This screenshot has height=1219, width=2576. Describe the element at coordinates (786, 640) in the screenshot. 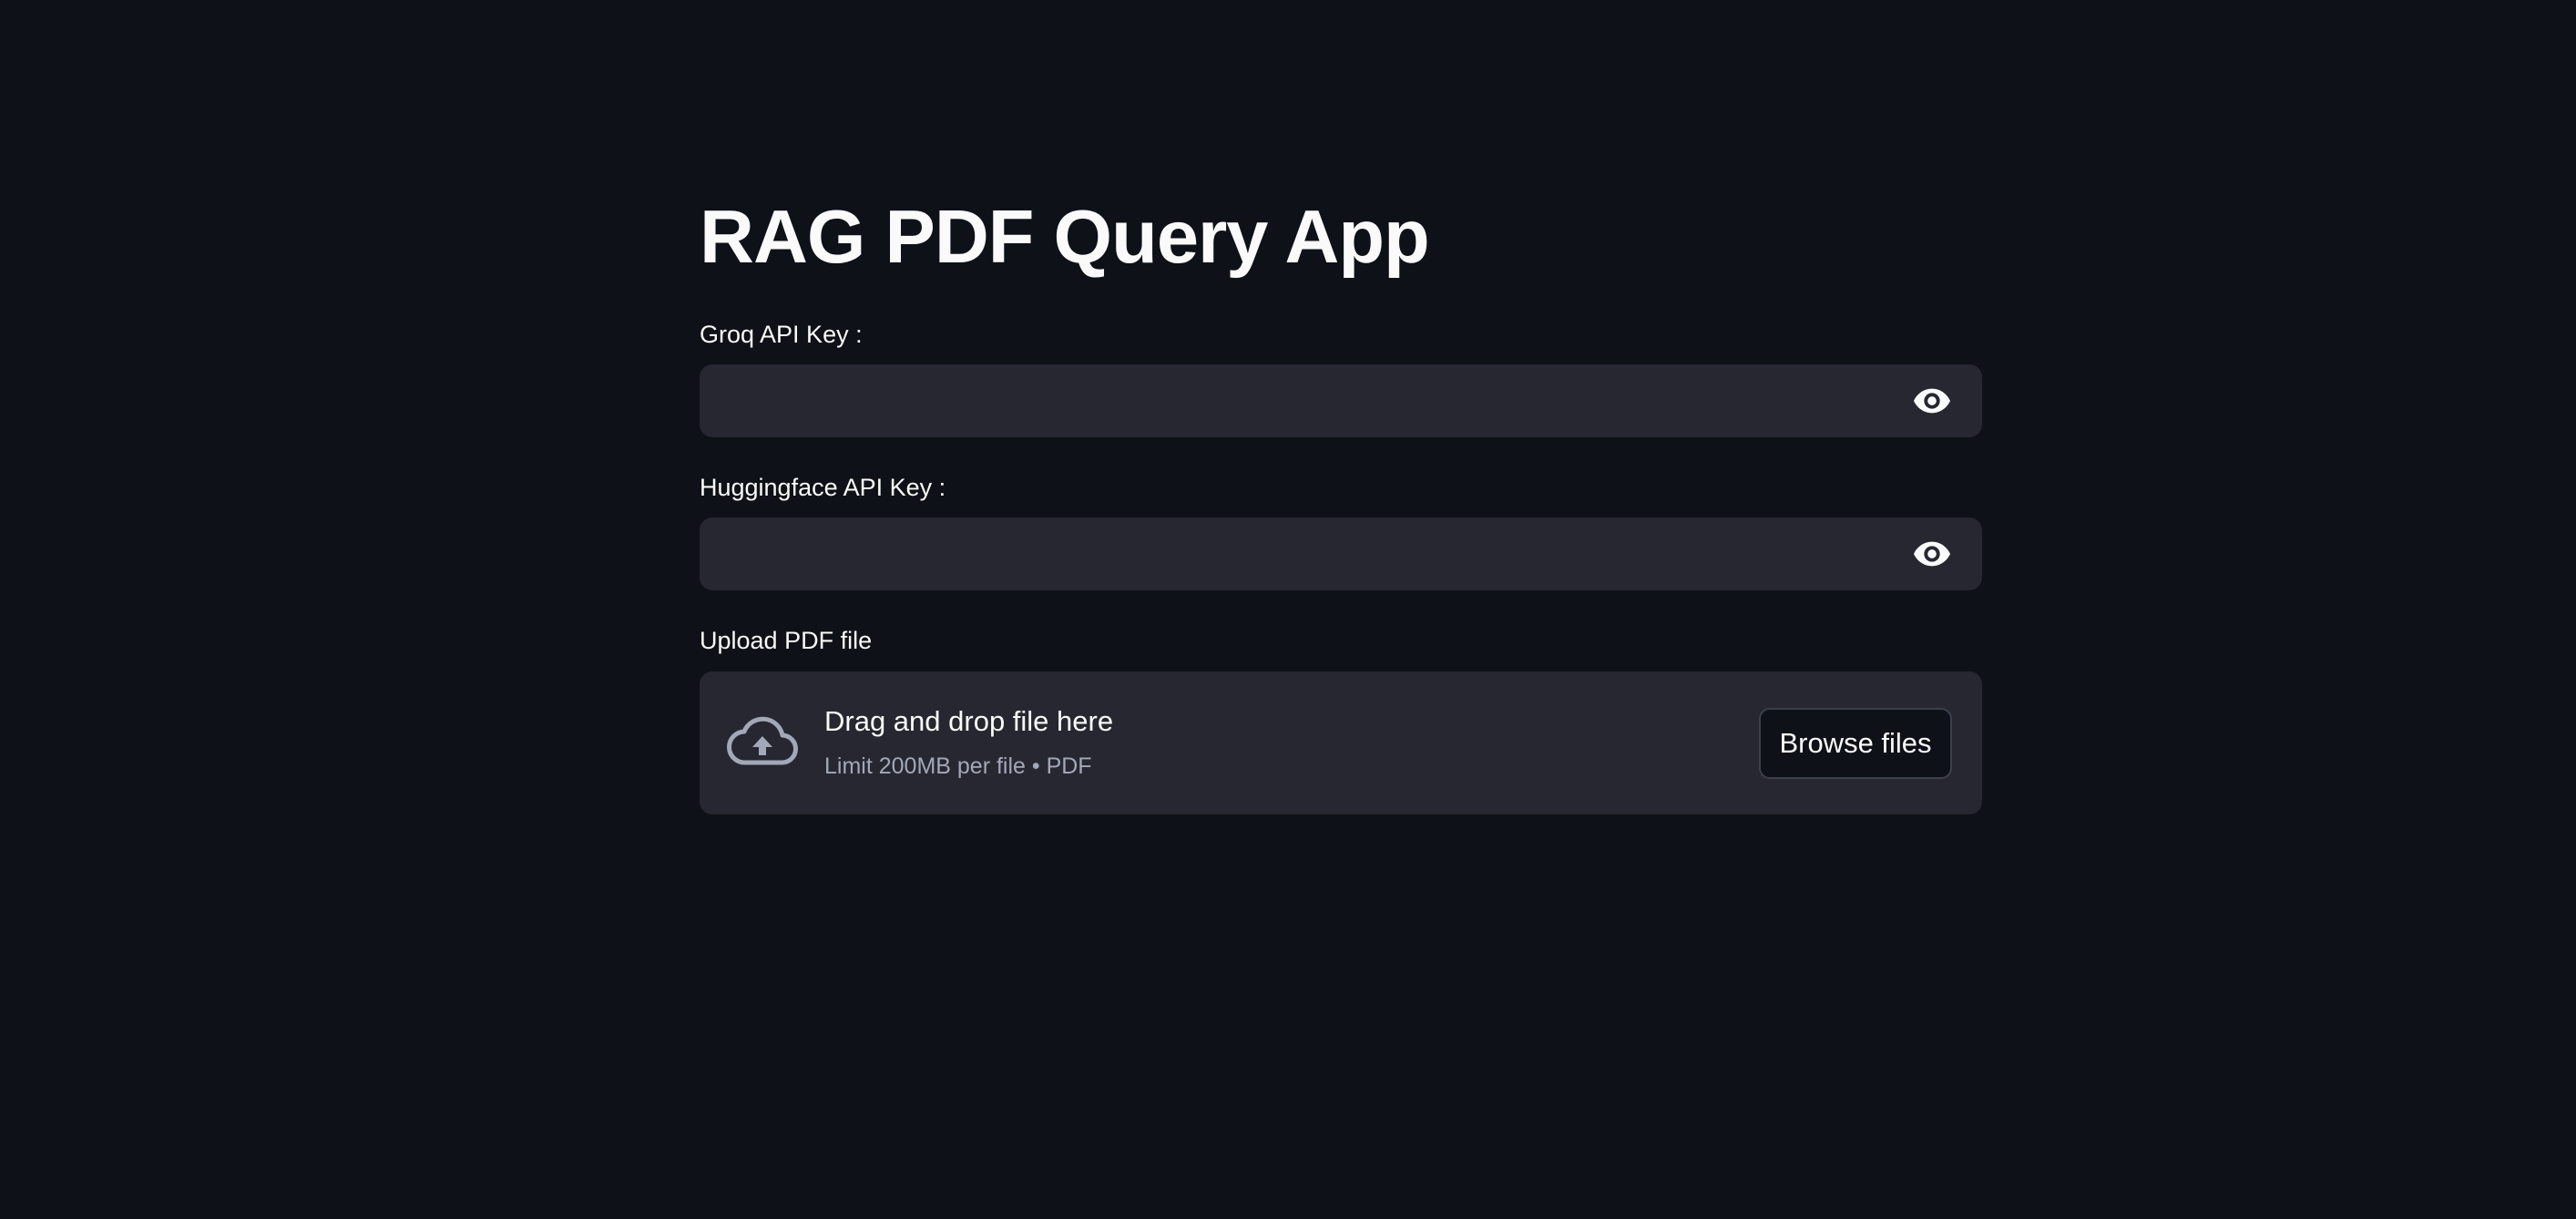

I see `upload-pdf-label: Upload PDF file` at that location.